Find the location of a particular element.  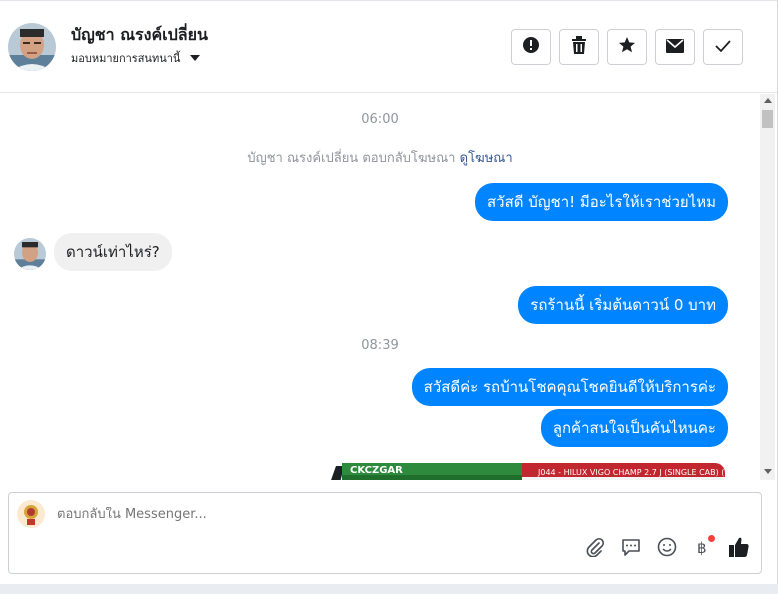

ad-reply-text: บัญชา ณรงค์เปลี่ยน ตอบกลับโฆษณา is located at coordinates (351, 158).